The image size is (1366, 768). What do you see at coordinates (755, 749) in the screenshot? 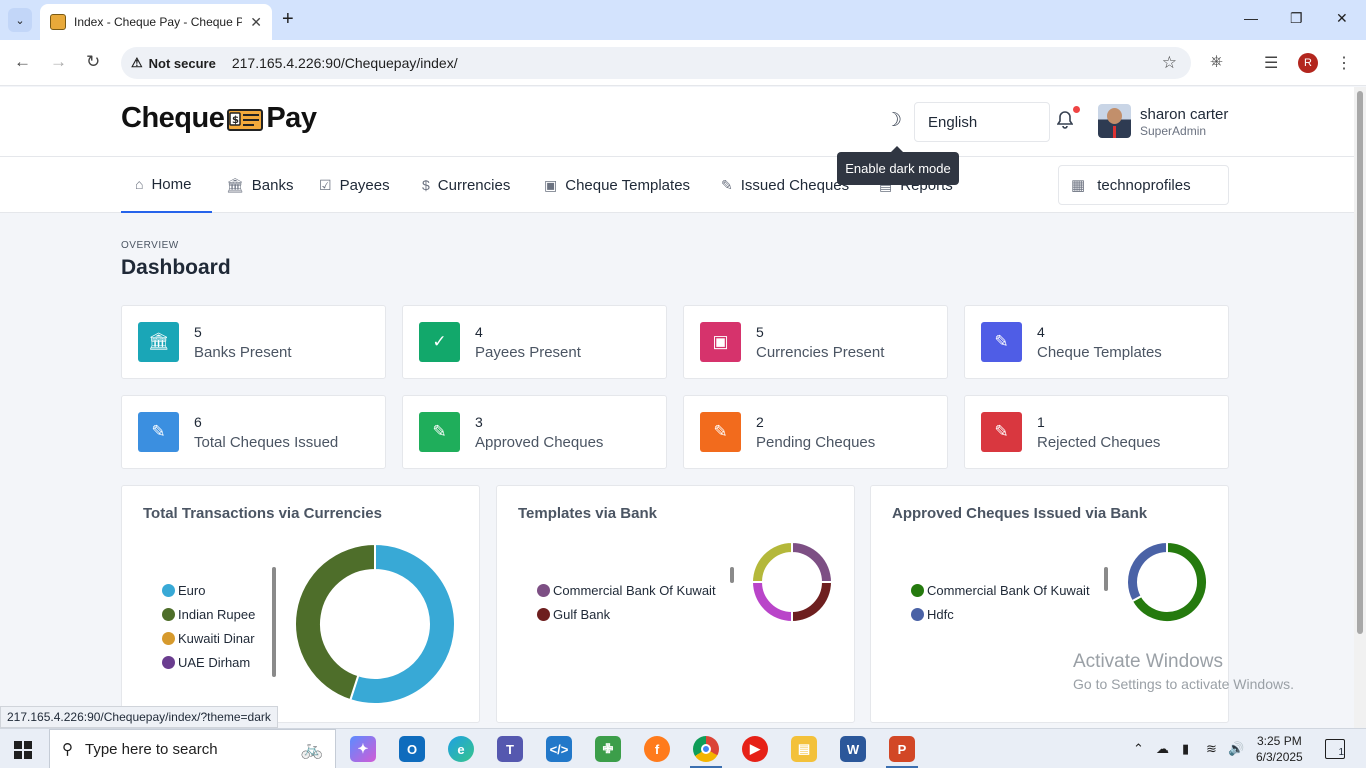
I see `youtube-icon: ▶` at bounding box center [755, 749].